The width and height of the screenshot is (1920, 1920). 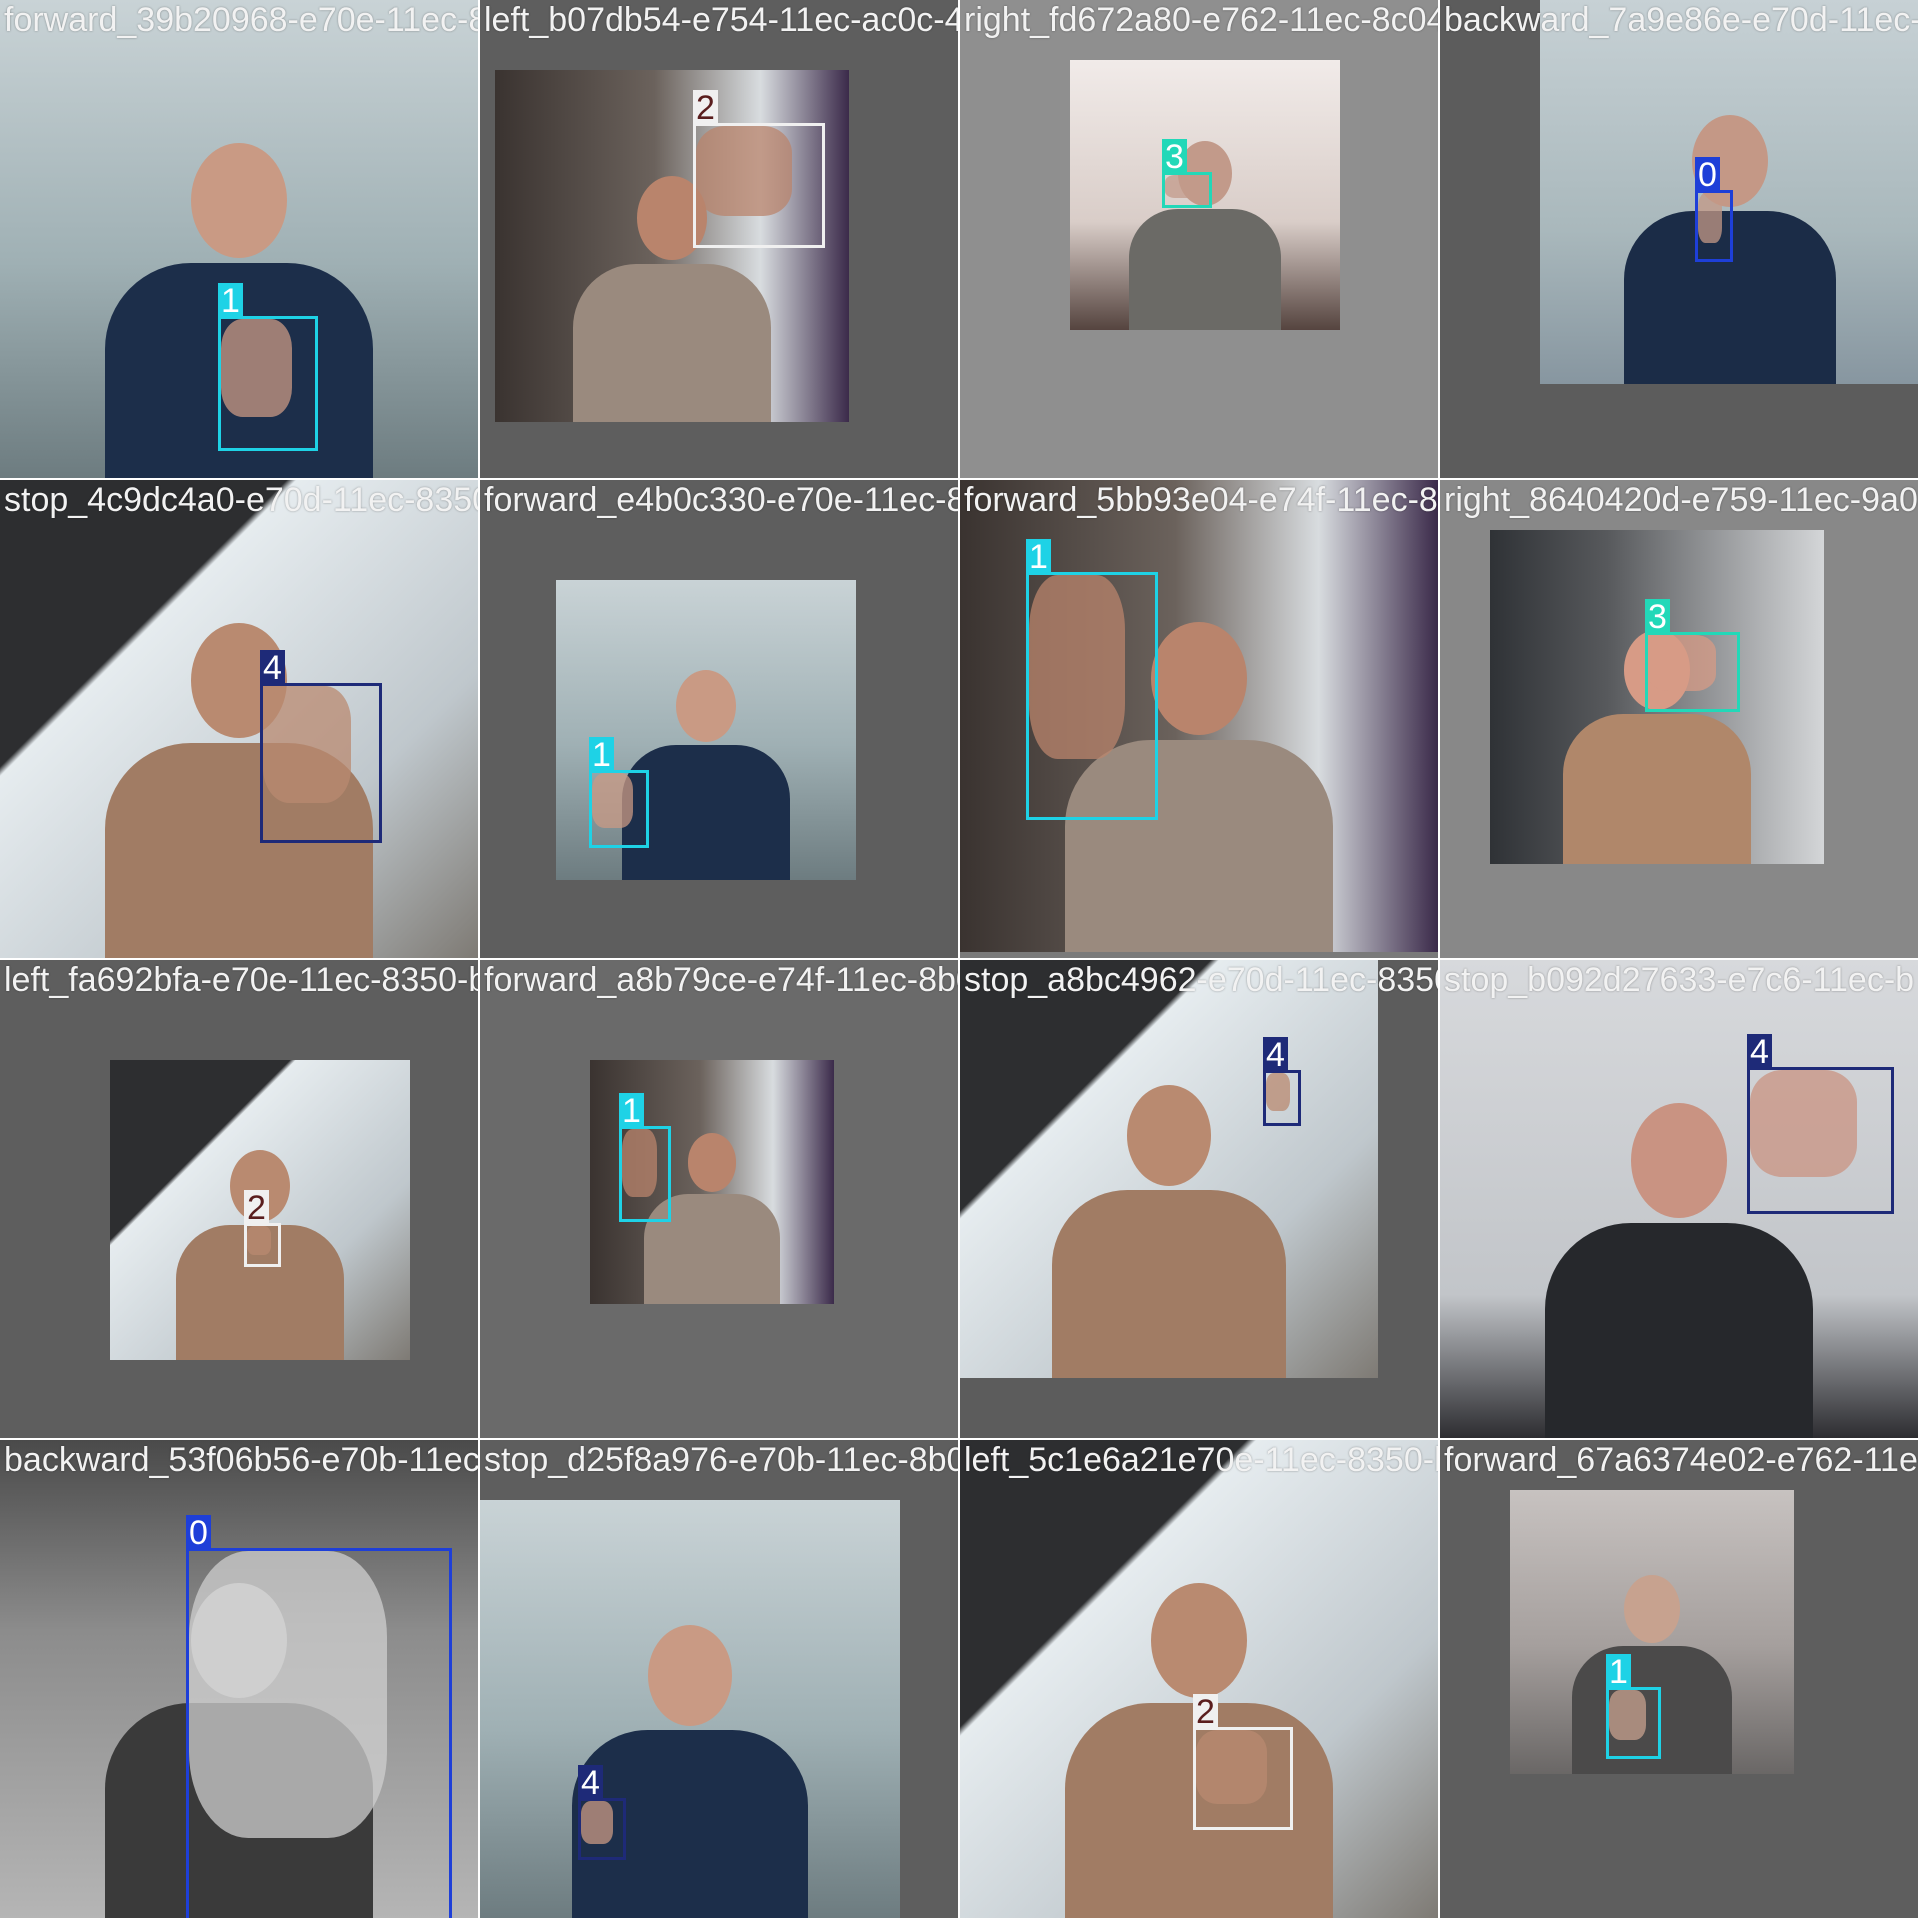 What do you see at coordinates (1201, 1460) in the screenshot?
I see `tile-filename-caption: left_5c1e6a21e70e-11ec-8350-bd4690e338` at bounding box center [1201, 1460].